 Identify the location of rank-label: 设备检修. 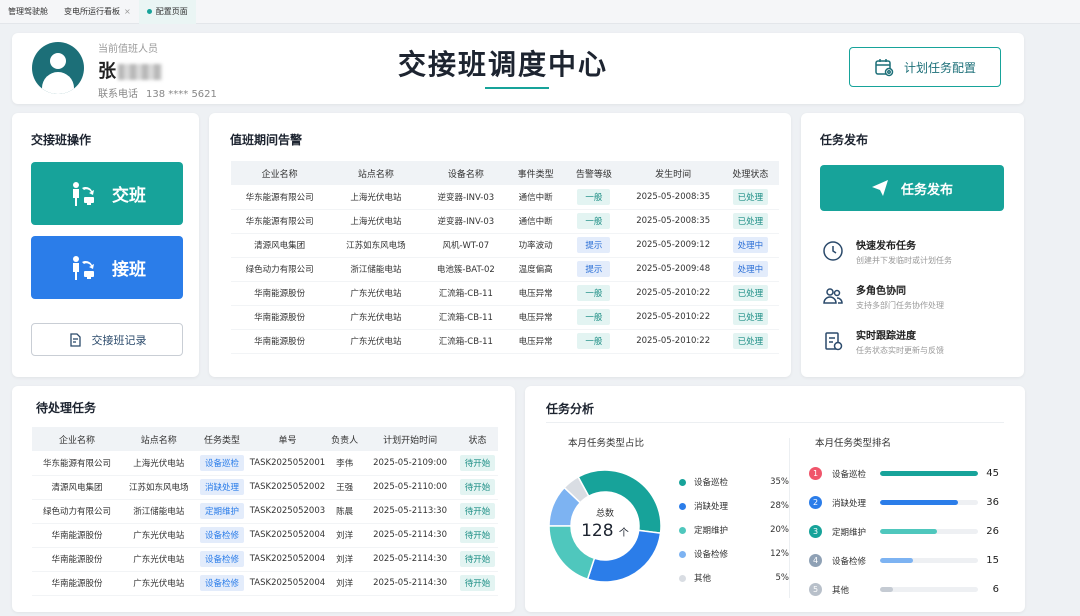
(849, 561).